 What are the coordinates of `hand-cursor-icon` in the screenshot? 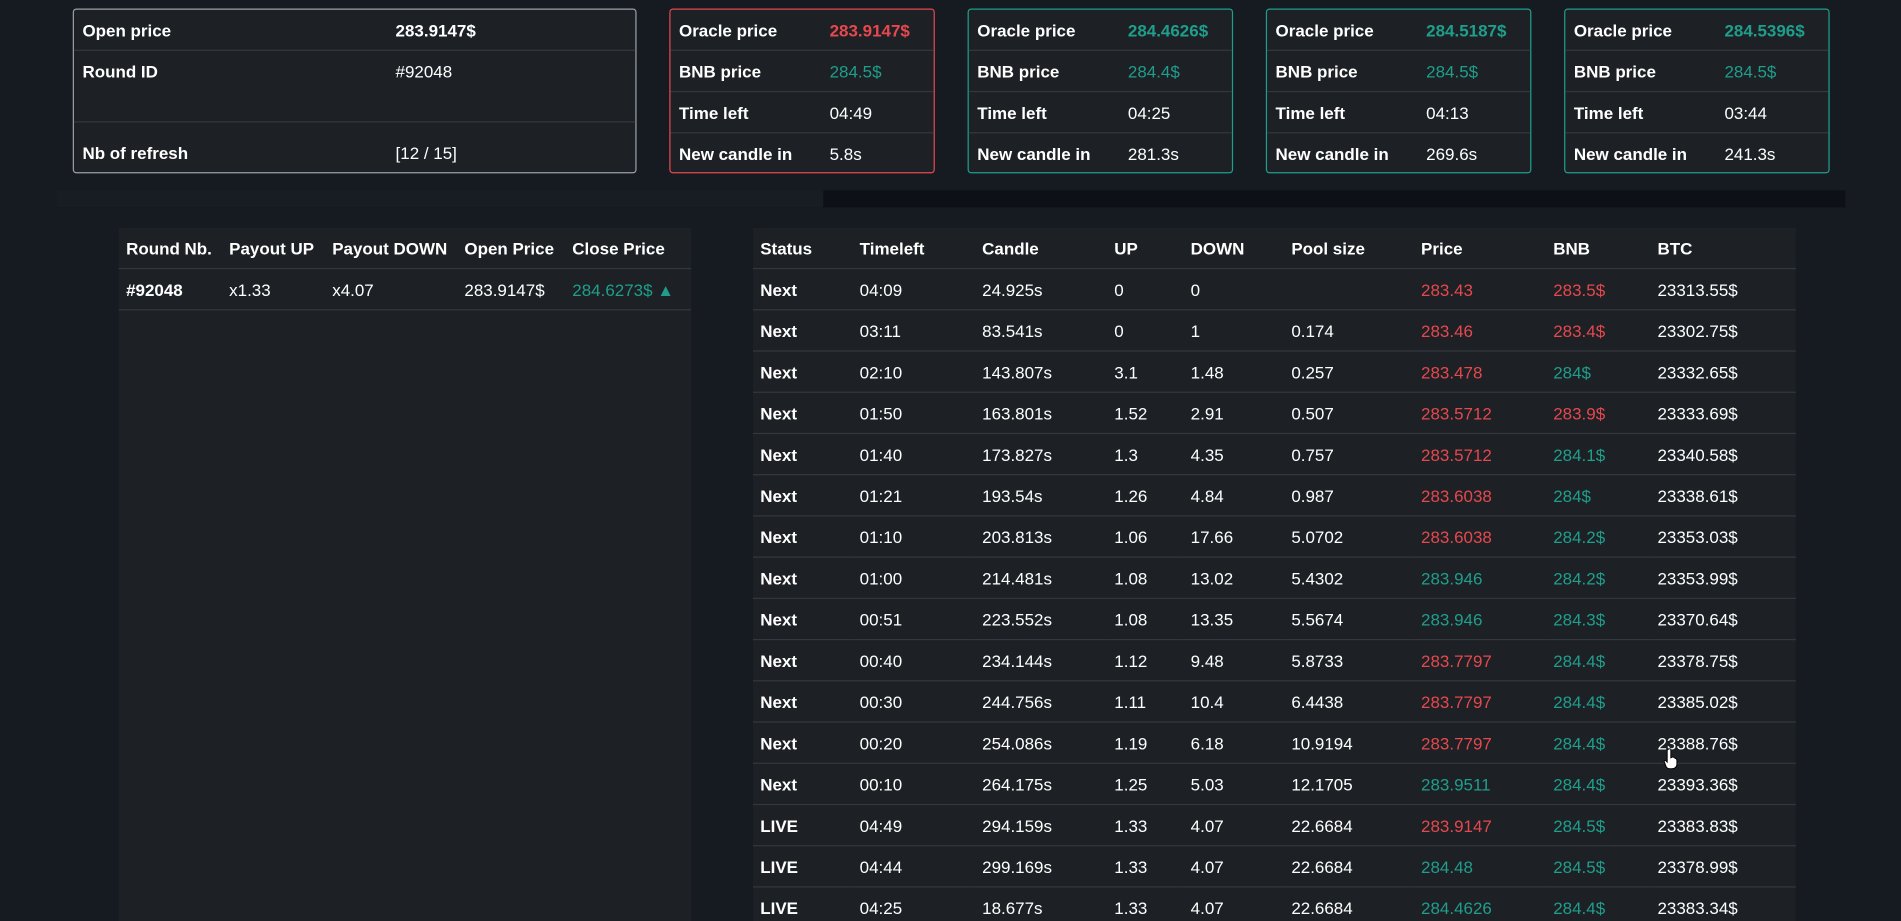 It's located at (1670, 759).